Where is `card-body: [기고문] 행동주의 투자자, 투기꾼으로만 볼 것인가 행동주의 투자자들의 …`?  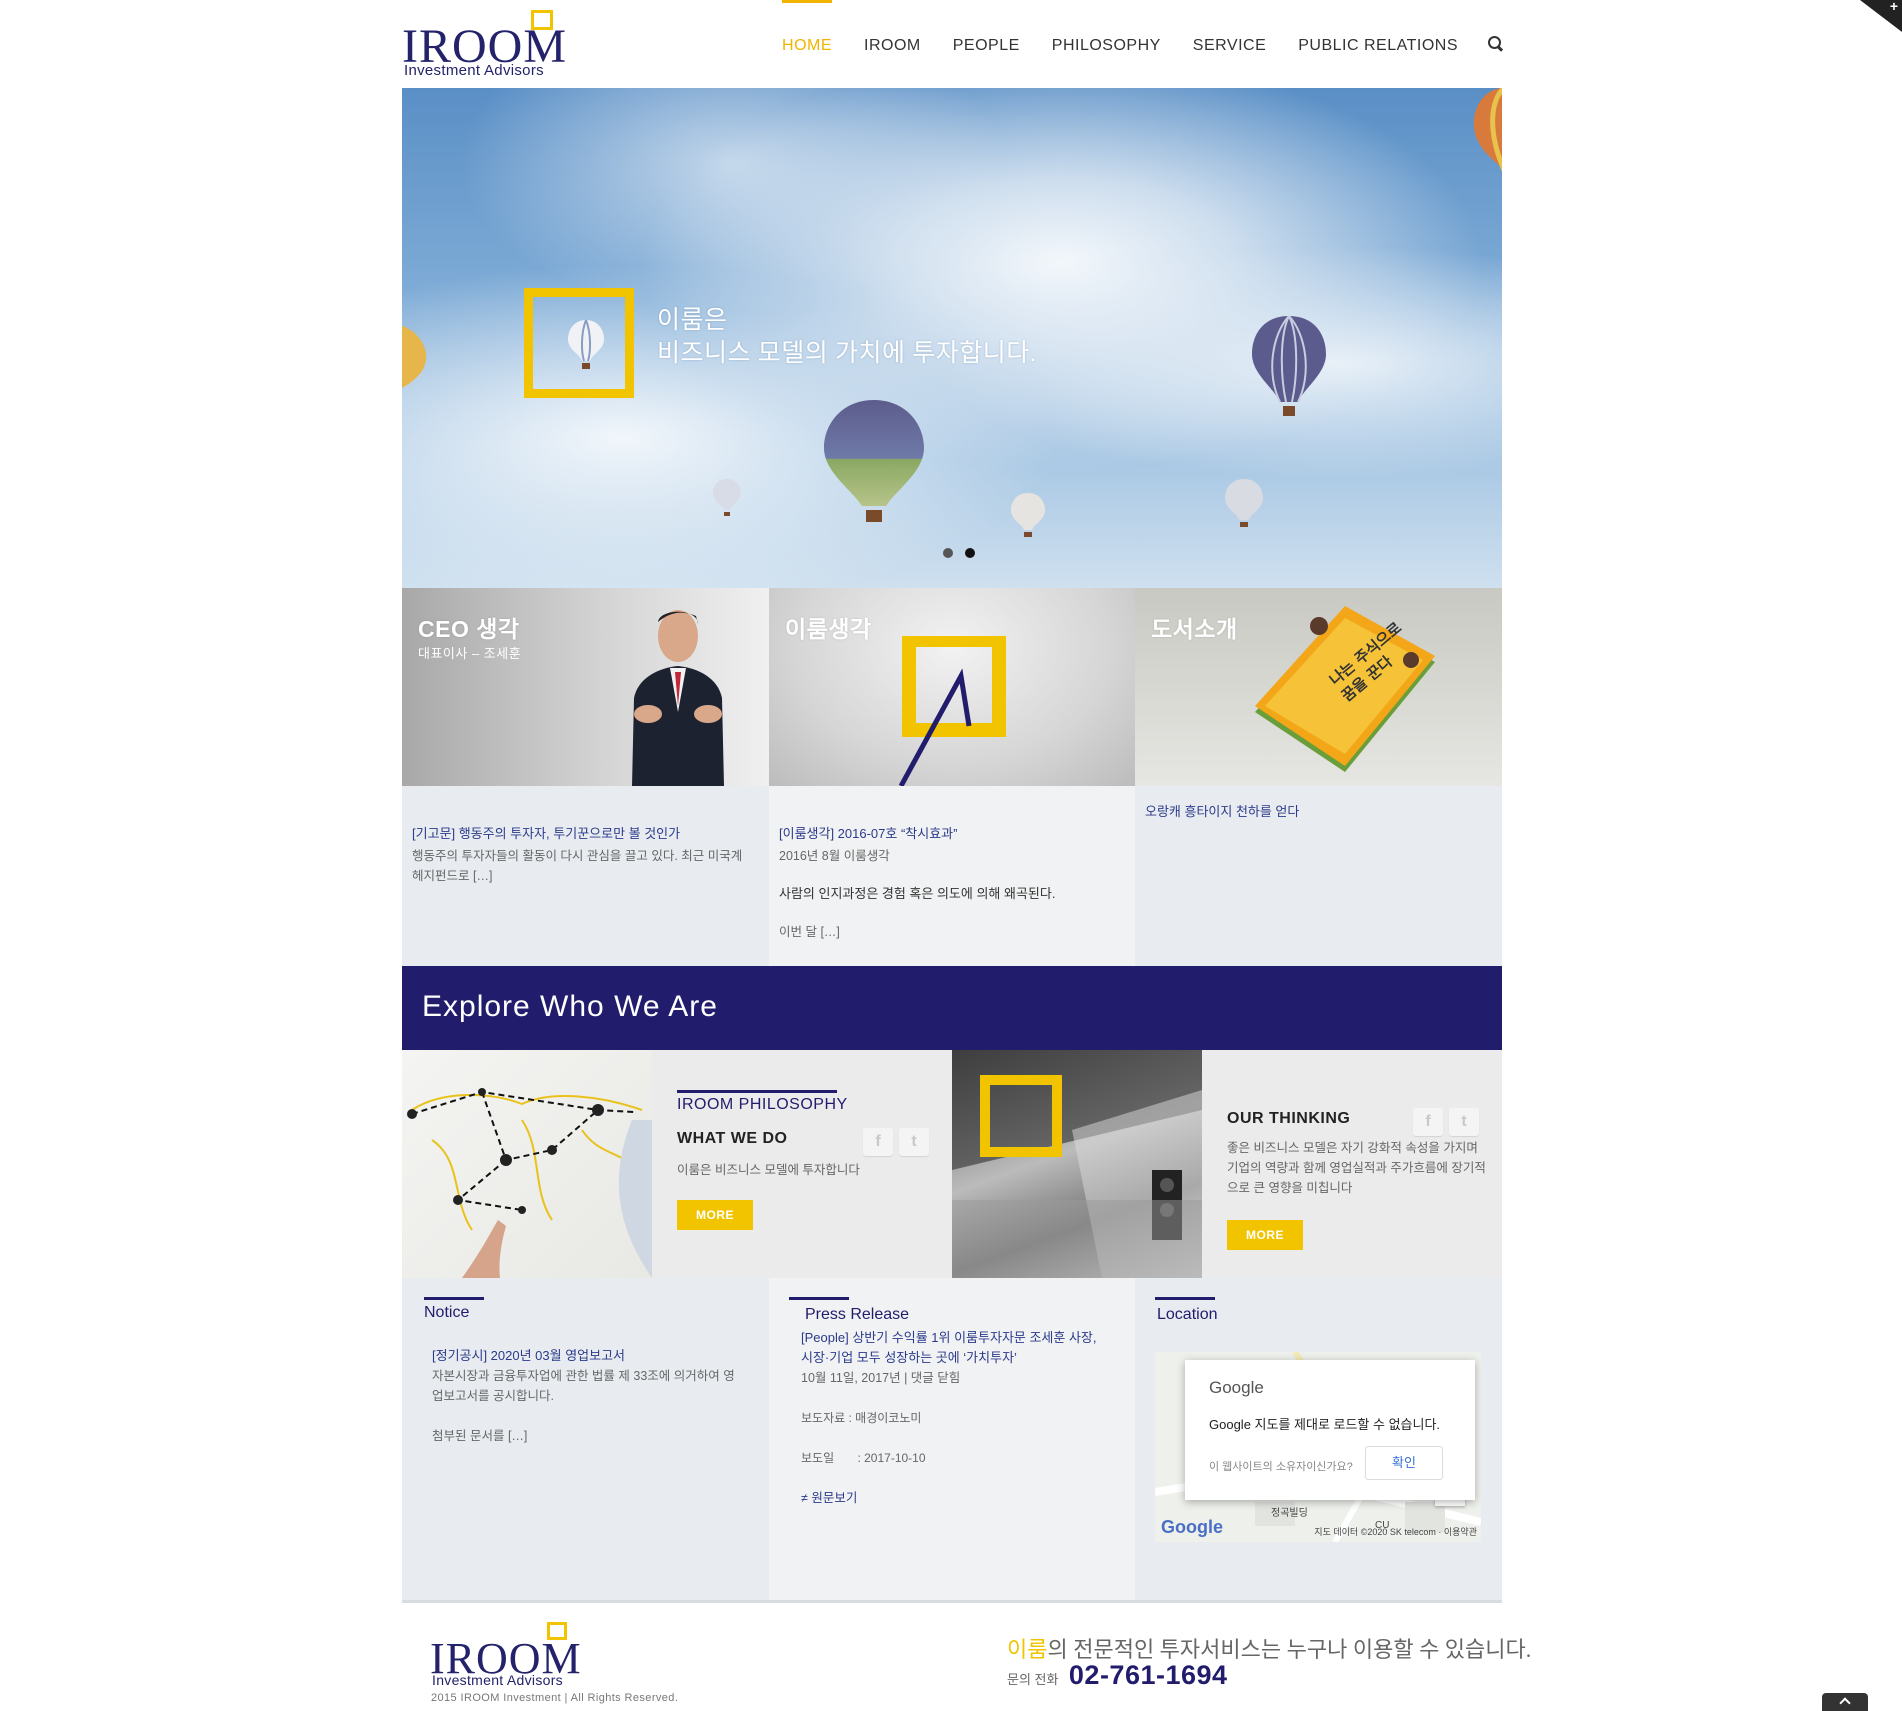
card-body: [기고문] 행동주의 투자자, 투기꾼으로만 볼 것인가 행동주의 투자자들의 … is located at coordinates (583, 855).